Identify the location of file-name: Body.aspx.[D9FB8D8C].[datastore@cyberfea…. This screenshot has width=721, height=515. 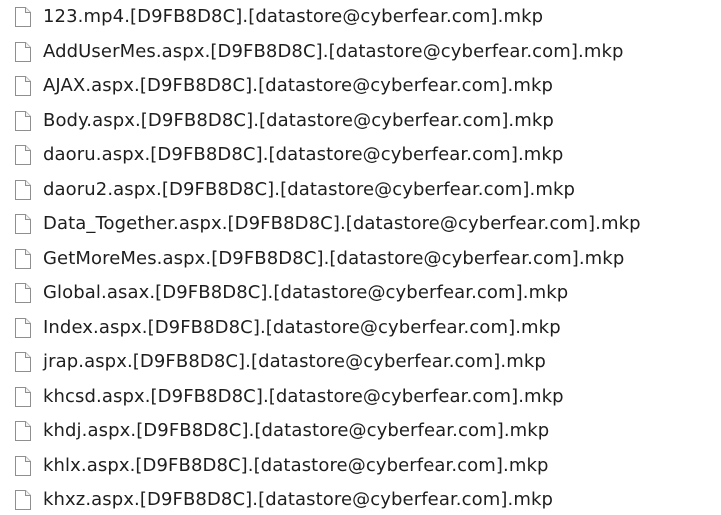
(298, 120).